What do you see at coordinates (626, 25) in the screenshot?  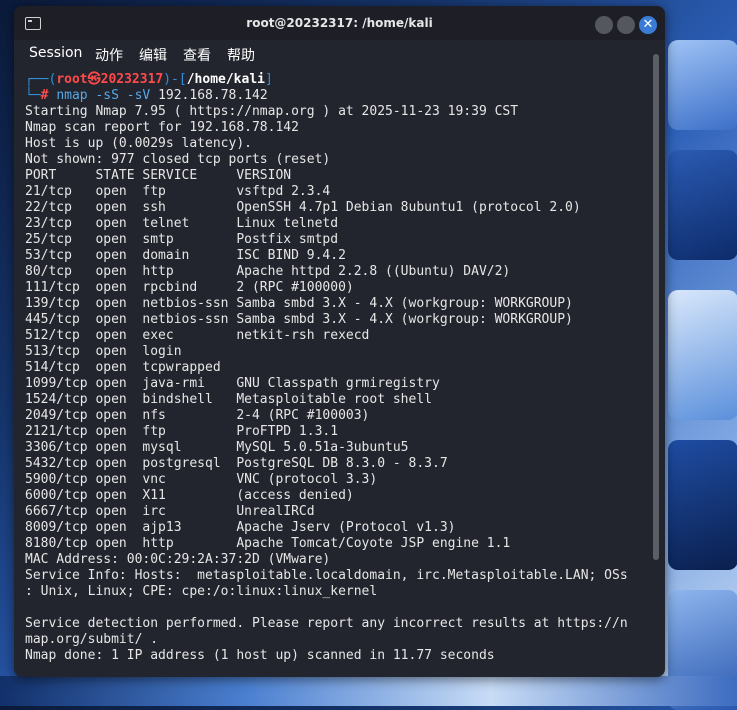 I see `maximize-button` at bounding box center [626, 25].